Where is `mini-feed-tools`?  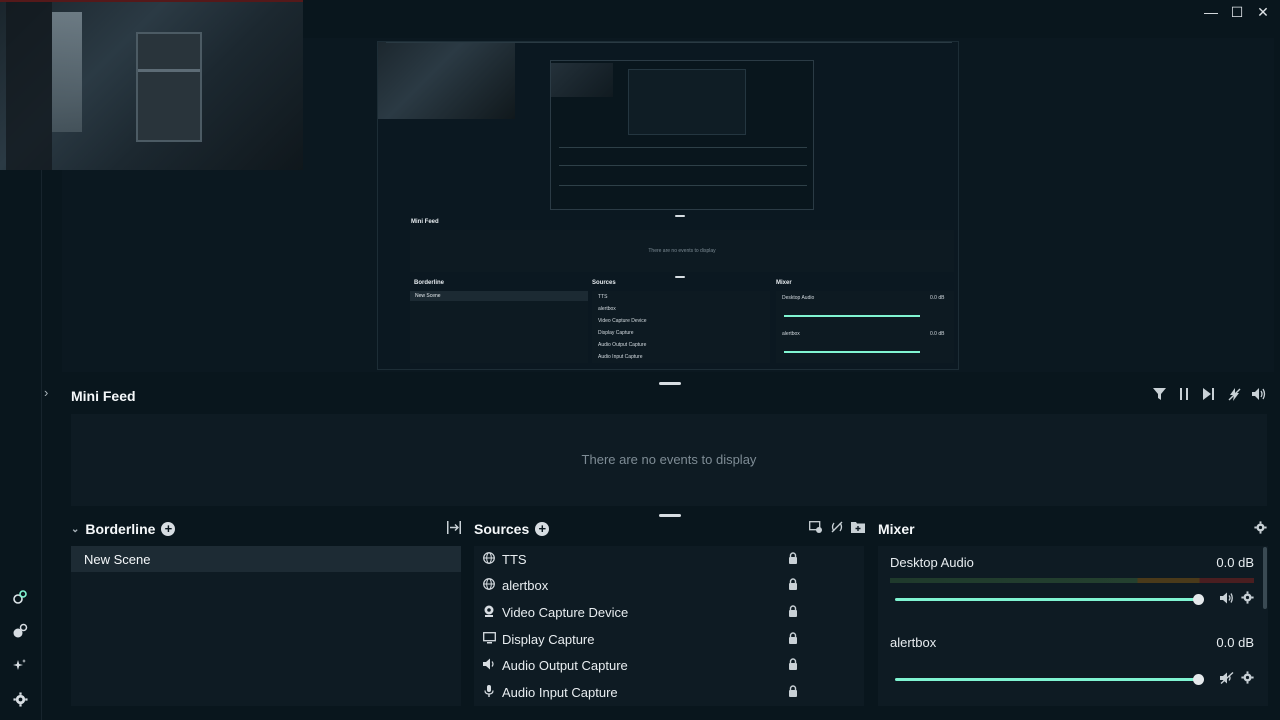
mini-feed-tools is located at coordinates (1209, 396).